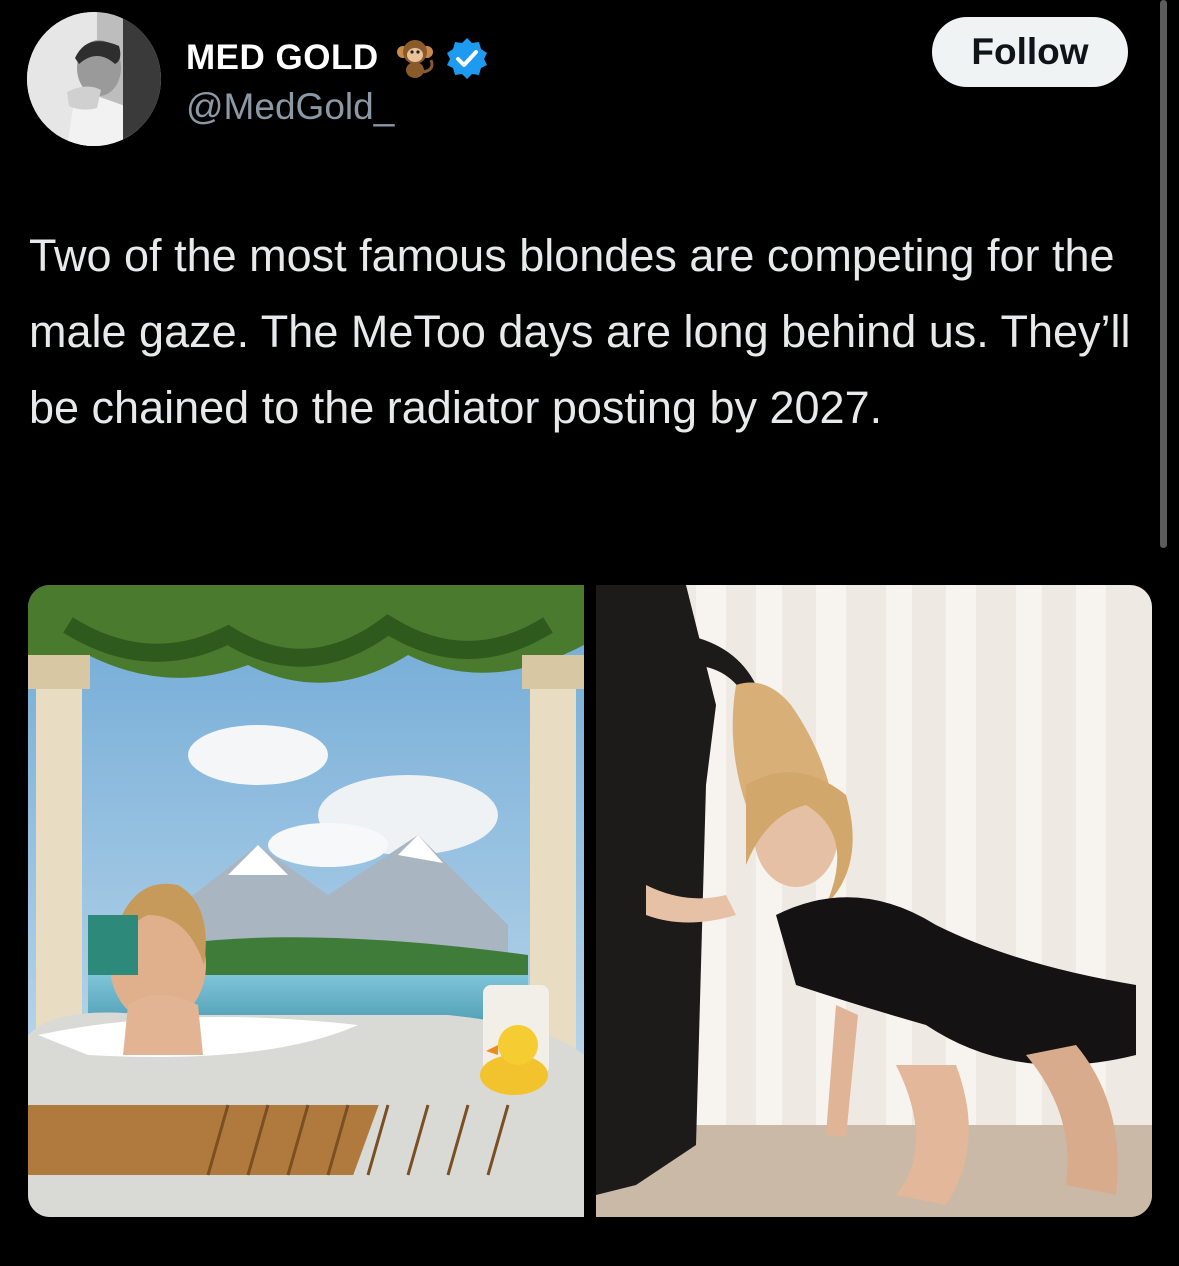 Image resolution: width=1179 pixels, height=1266 pixels. I want to click on display-name: MED GOLD, so click(282, 58).